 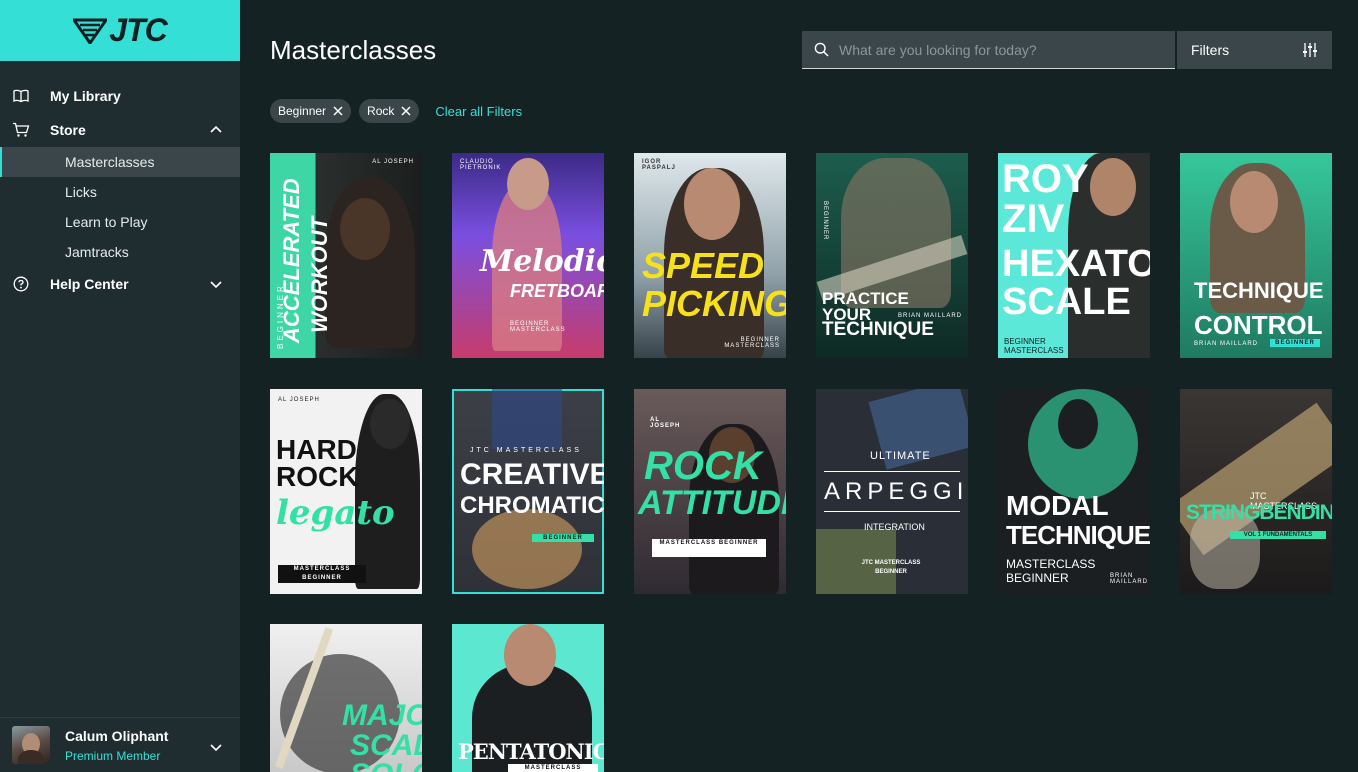 I want to click on sub-item-jamtracks: Jamtracks, so click(x=120, y=252).